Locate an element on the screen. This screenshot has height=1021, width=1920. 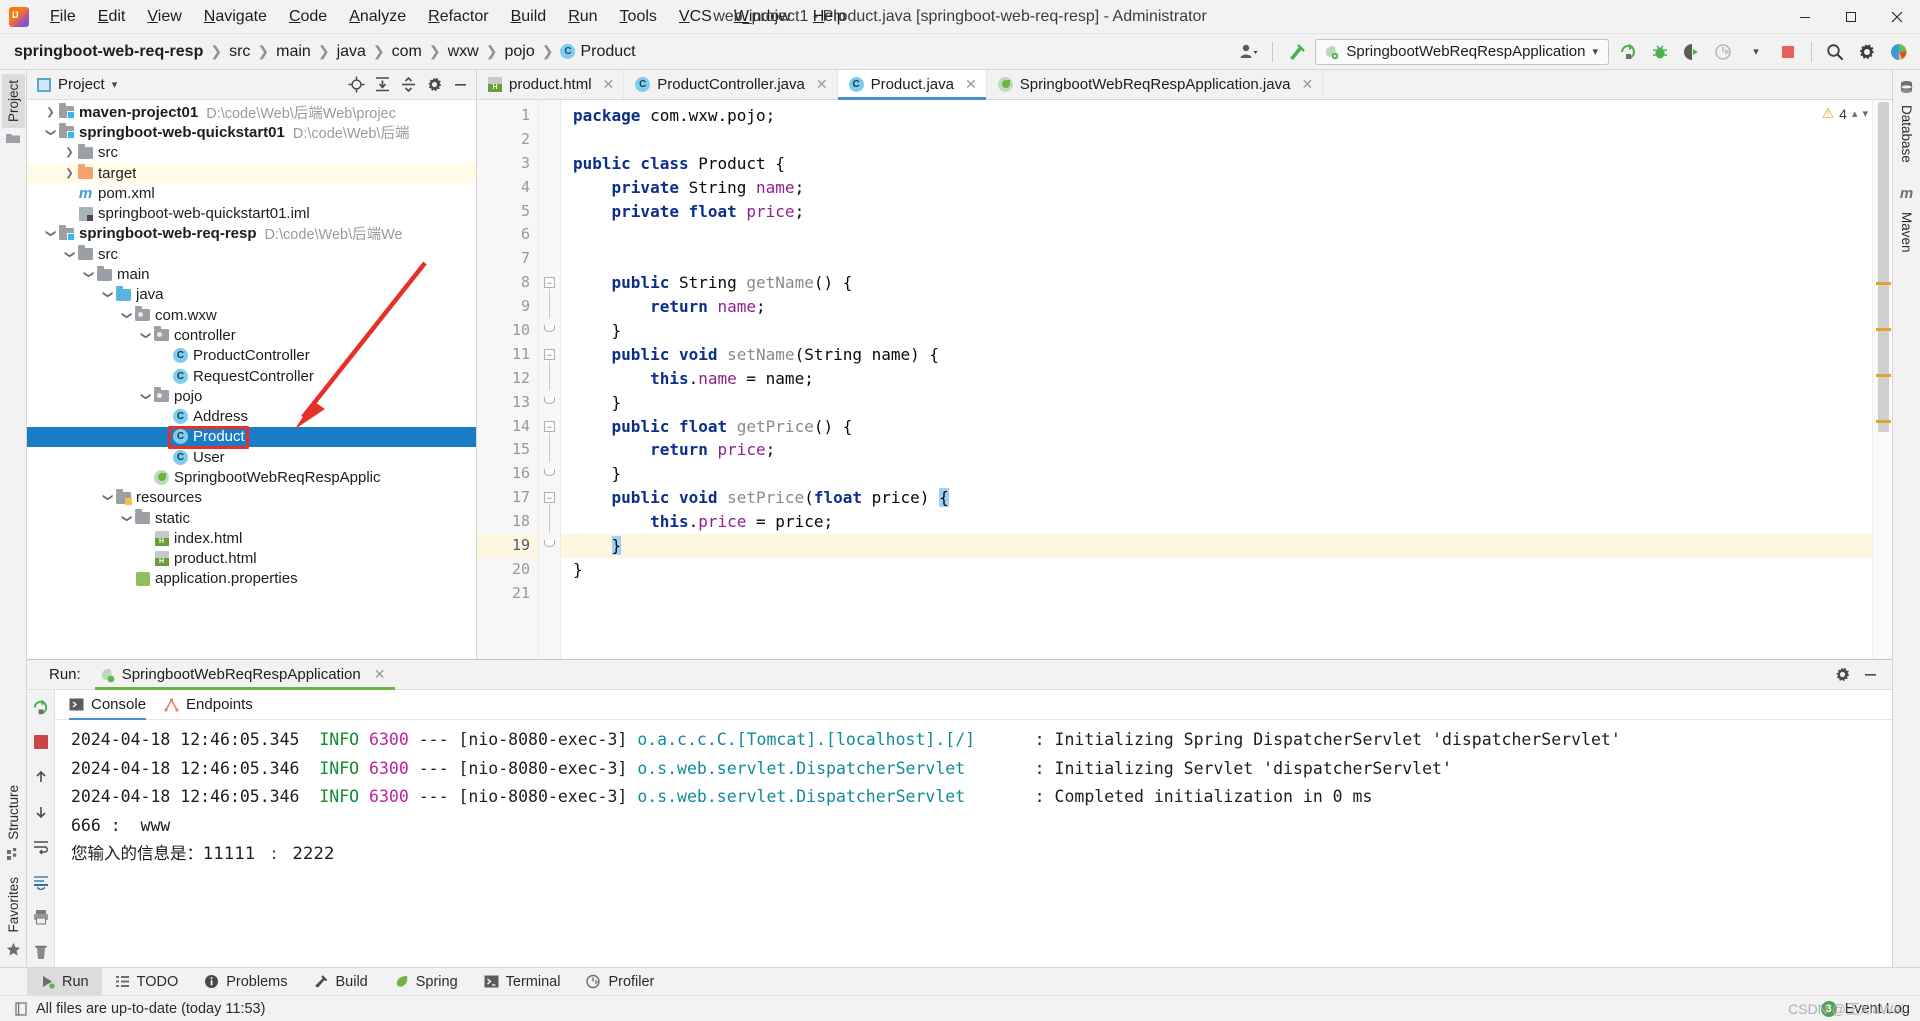
expand-all-icon is located at coordinates (382, 85).